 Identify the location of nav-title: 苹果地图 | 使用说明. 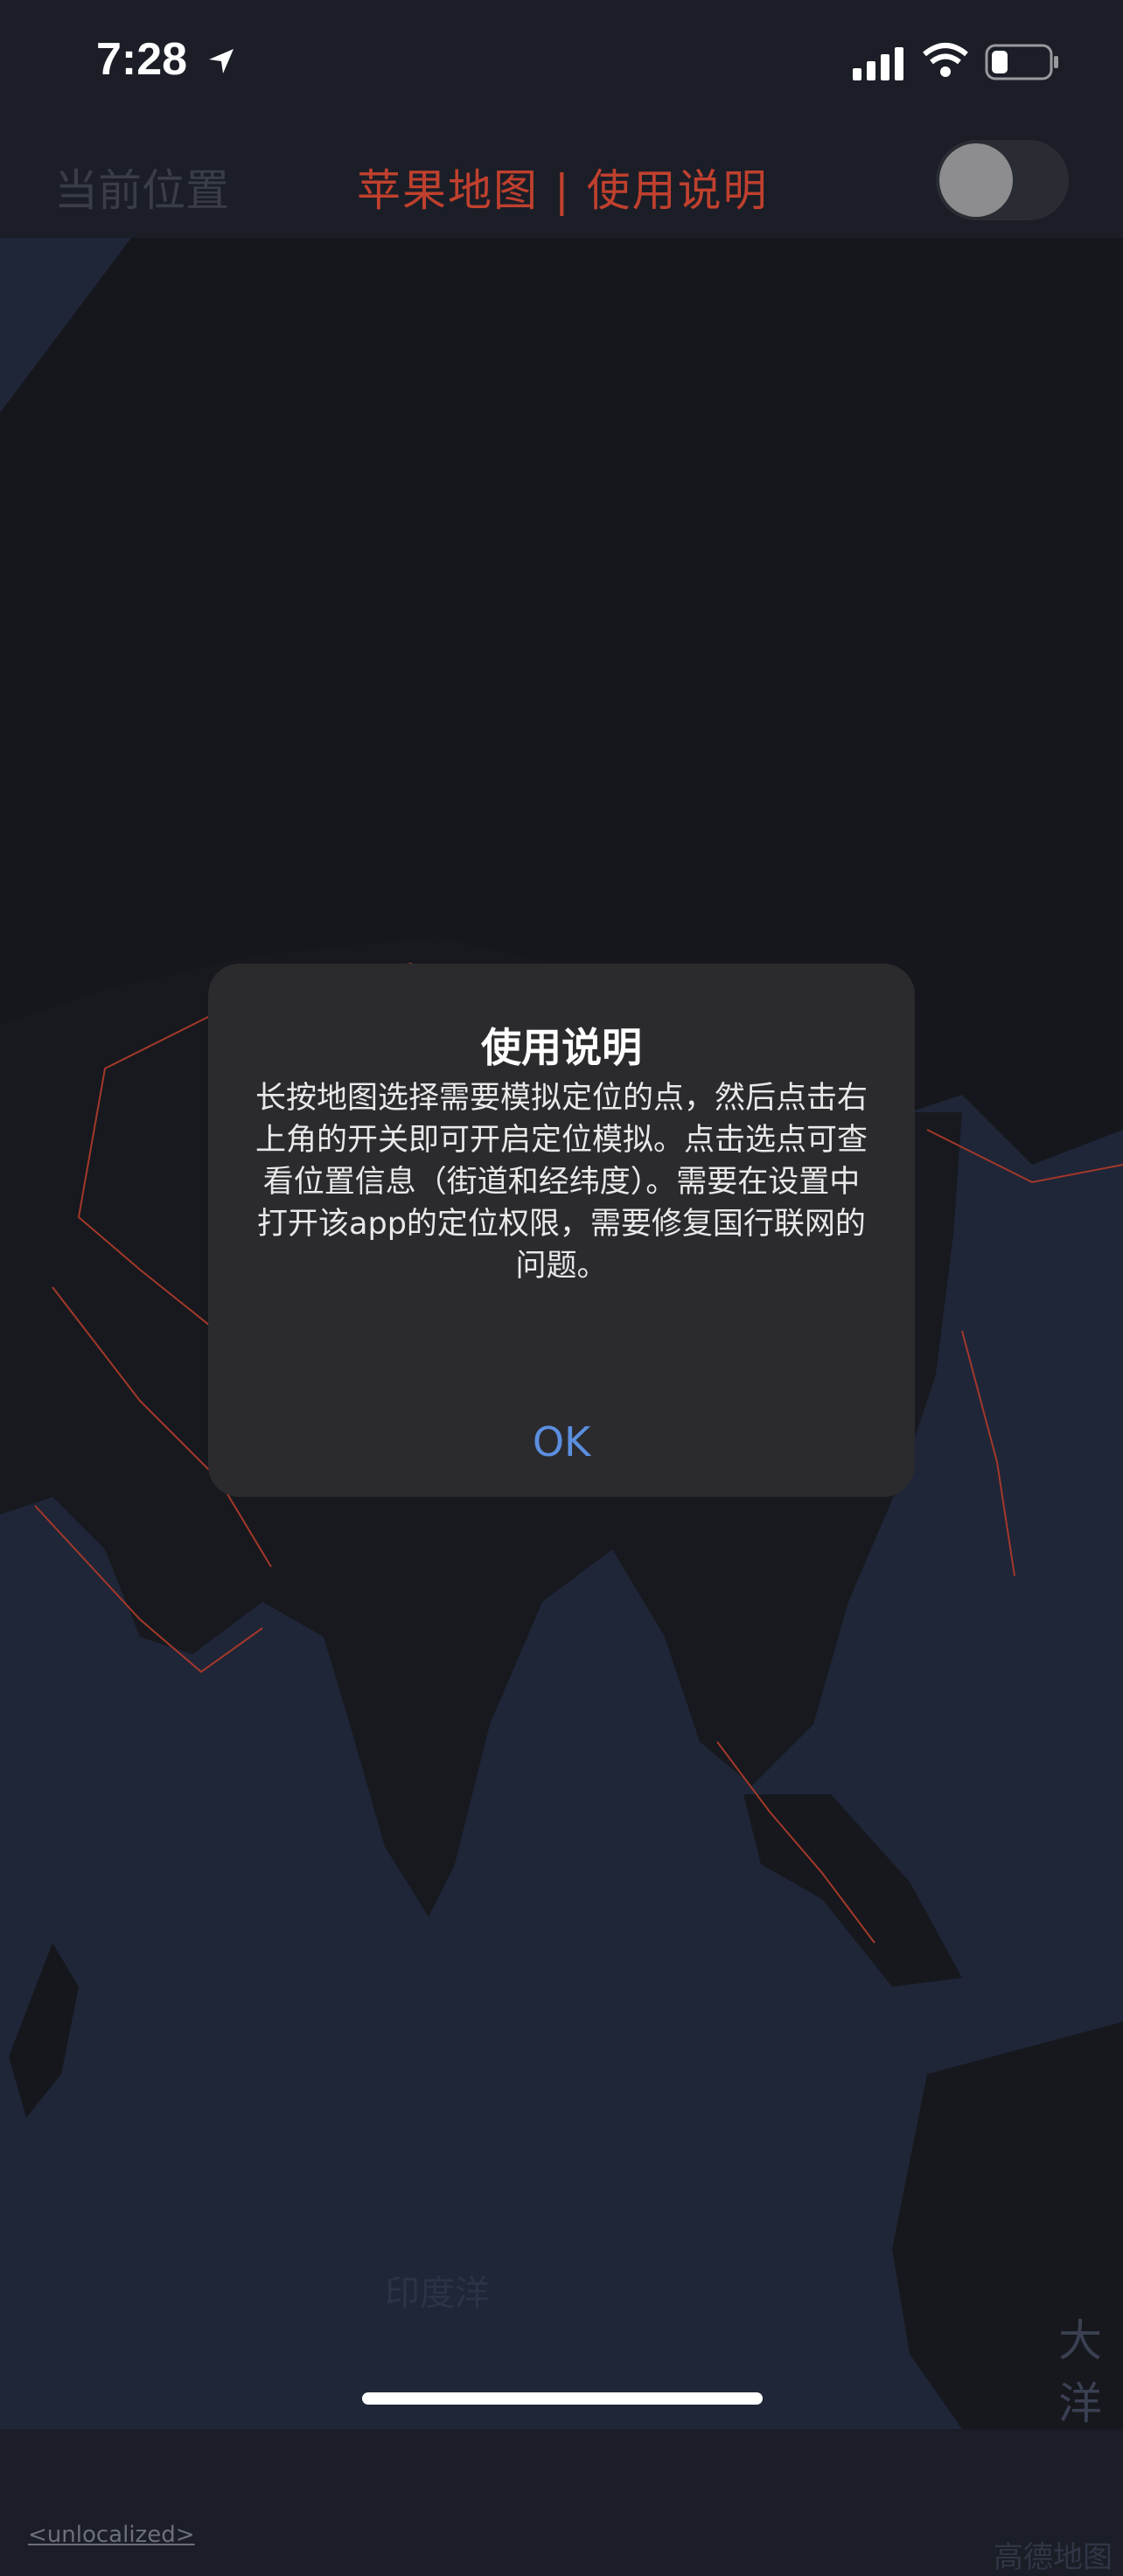
(563, 187).